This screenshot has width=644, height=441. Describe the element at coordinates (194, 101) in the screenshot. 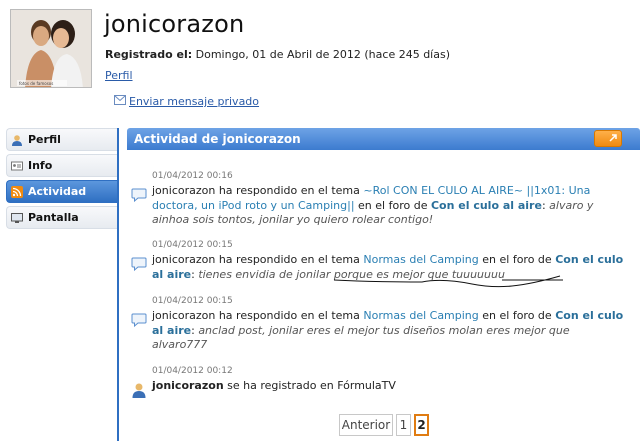

I see `send-message-label: Enviar mensaje privado` at that location.